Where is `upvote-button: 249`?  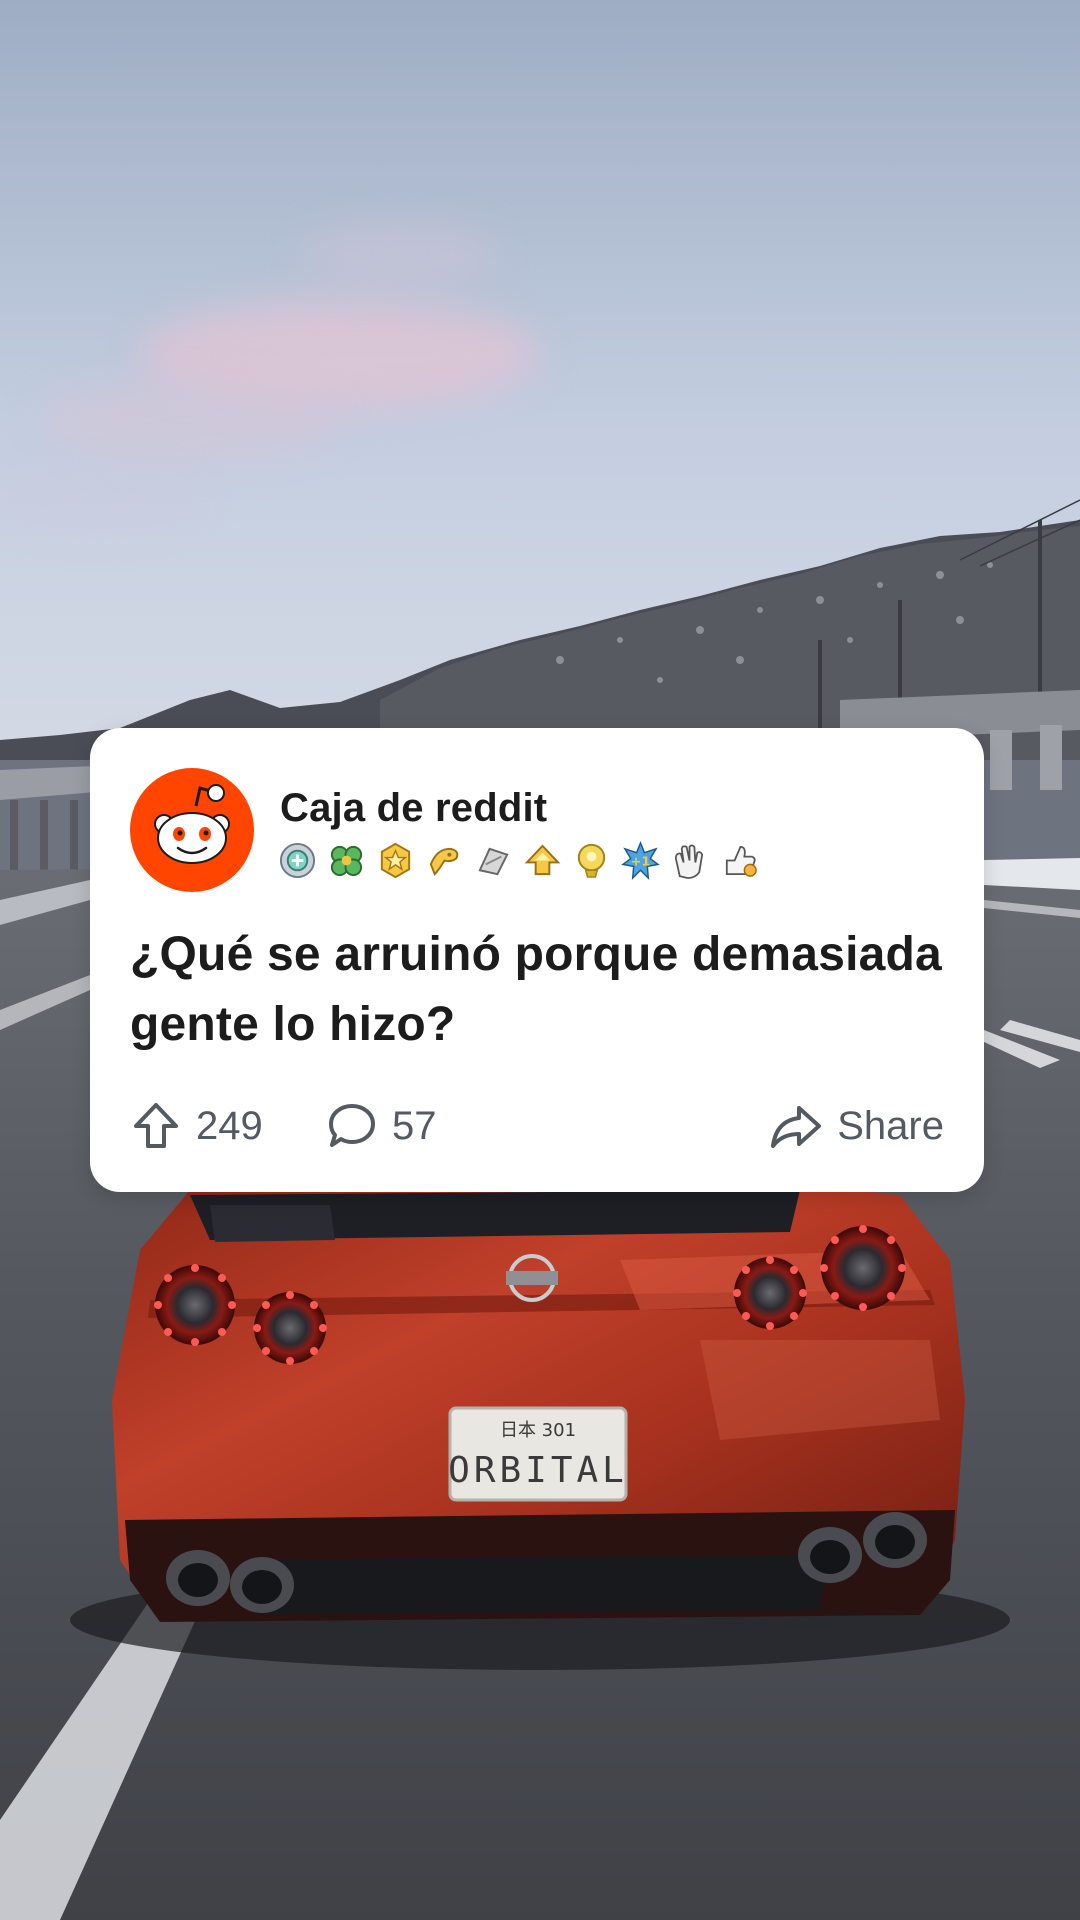 upvote-button: 249 is located at coordinates (196, 1126).